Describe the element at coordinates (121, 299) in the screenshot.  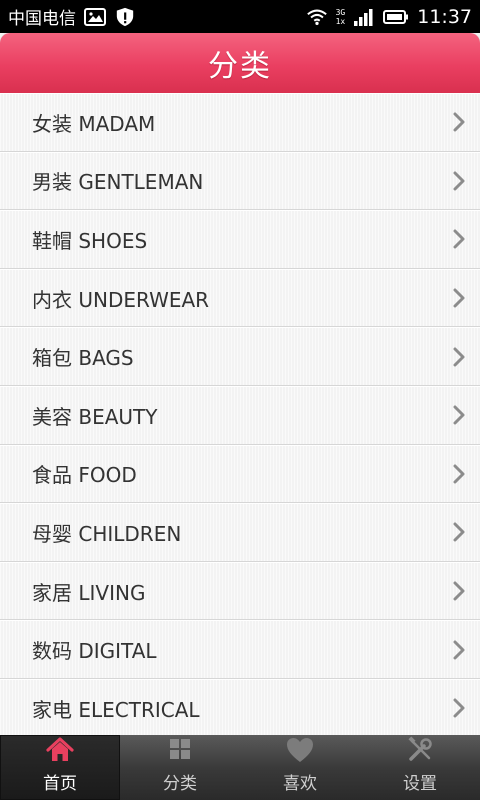
I see `list-item-label: 内衣 UNDERWEAR` at that location.